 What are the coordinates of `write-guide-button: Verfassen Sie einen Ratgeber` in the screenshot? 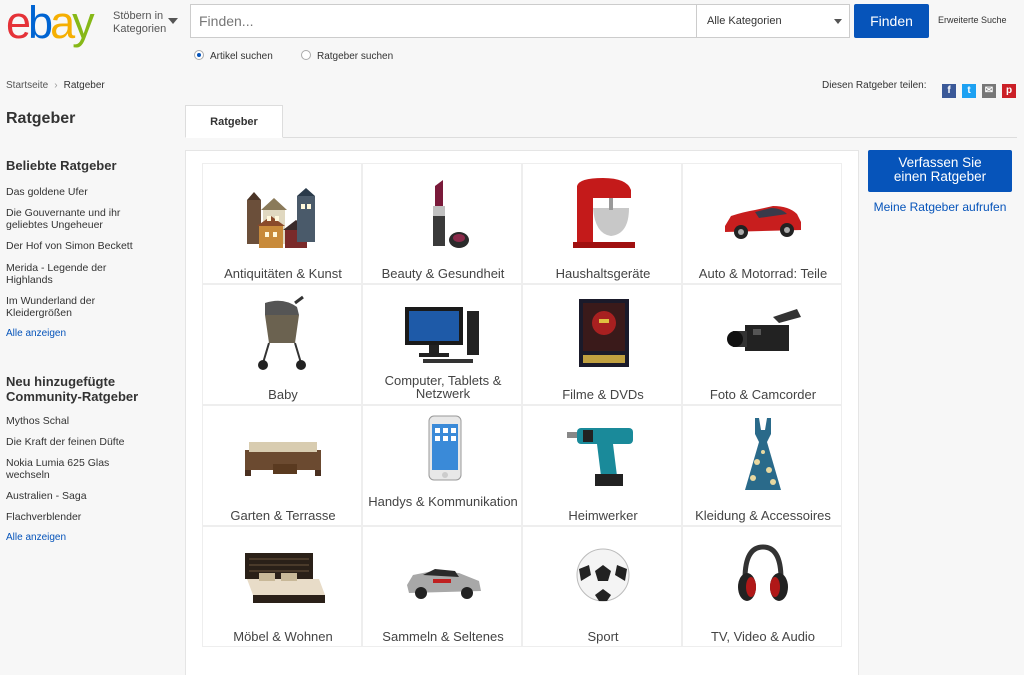 It's located at (940, 171).